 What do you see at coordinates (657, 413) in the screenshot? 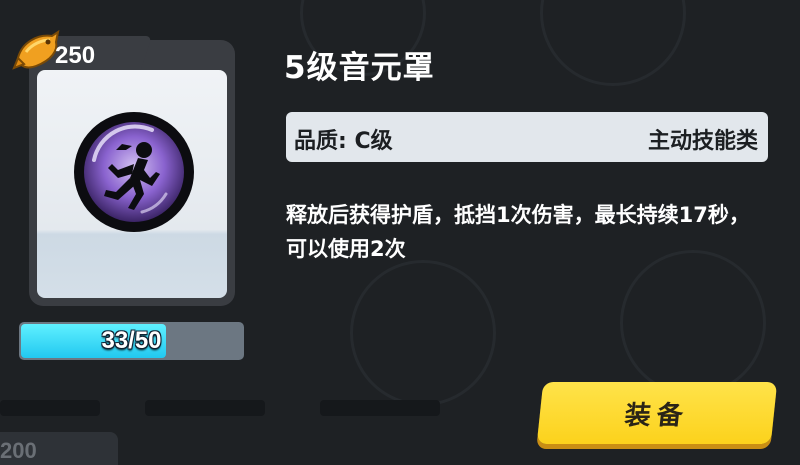
I see `equip-button: 装备` at bounding box center [657, 413].